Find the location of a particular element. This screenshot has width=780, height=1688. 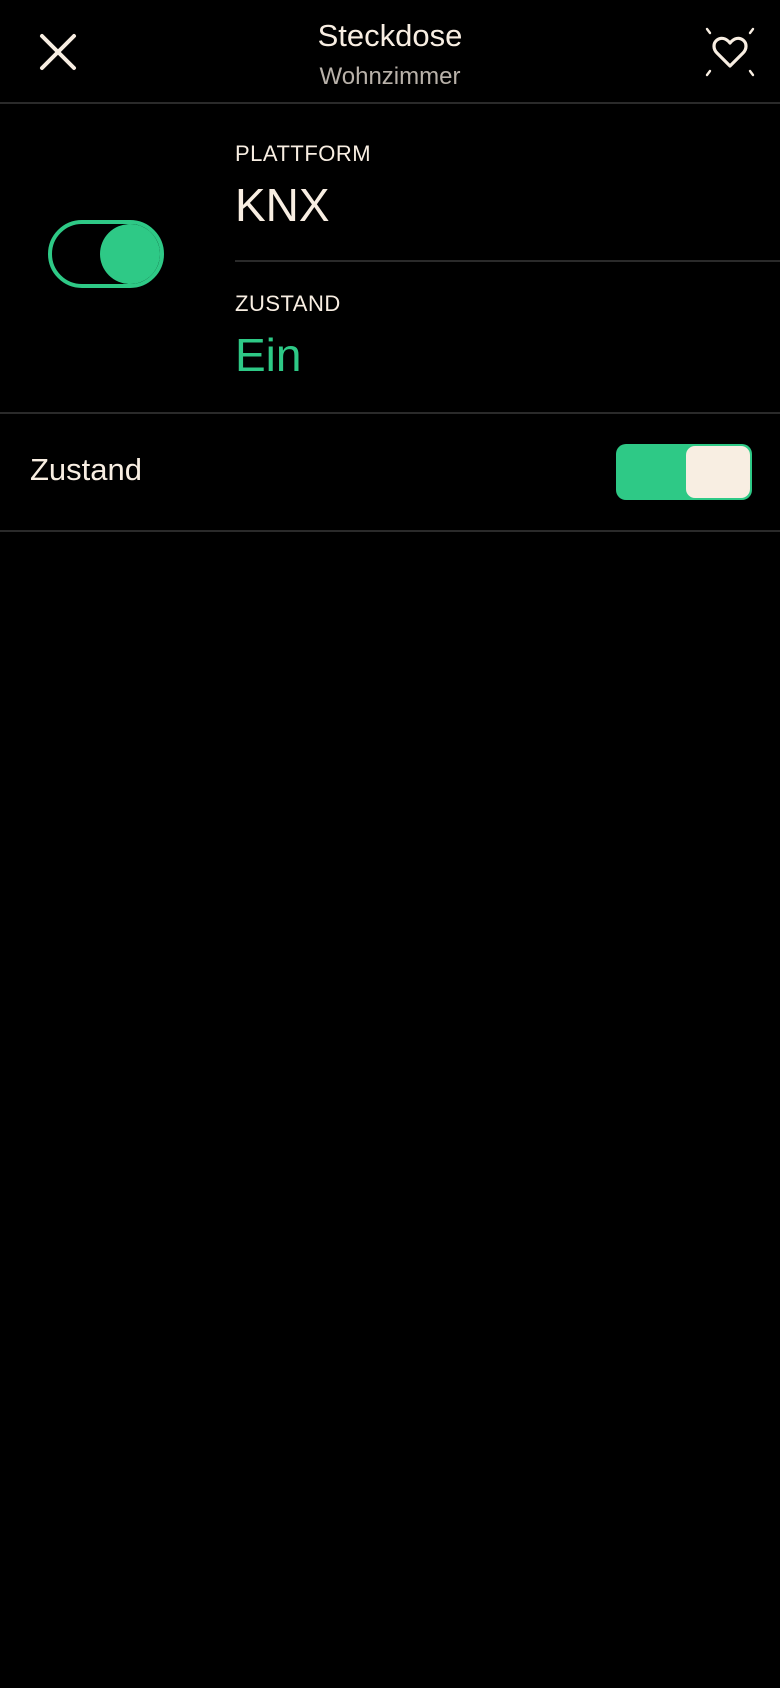

platform-label: PLATTFORM is located at coordinates (303, 153).